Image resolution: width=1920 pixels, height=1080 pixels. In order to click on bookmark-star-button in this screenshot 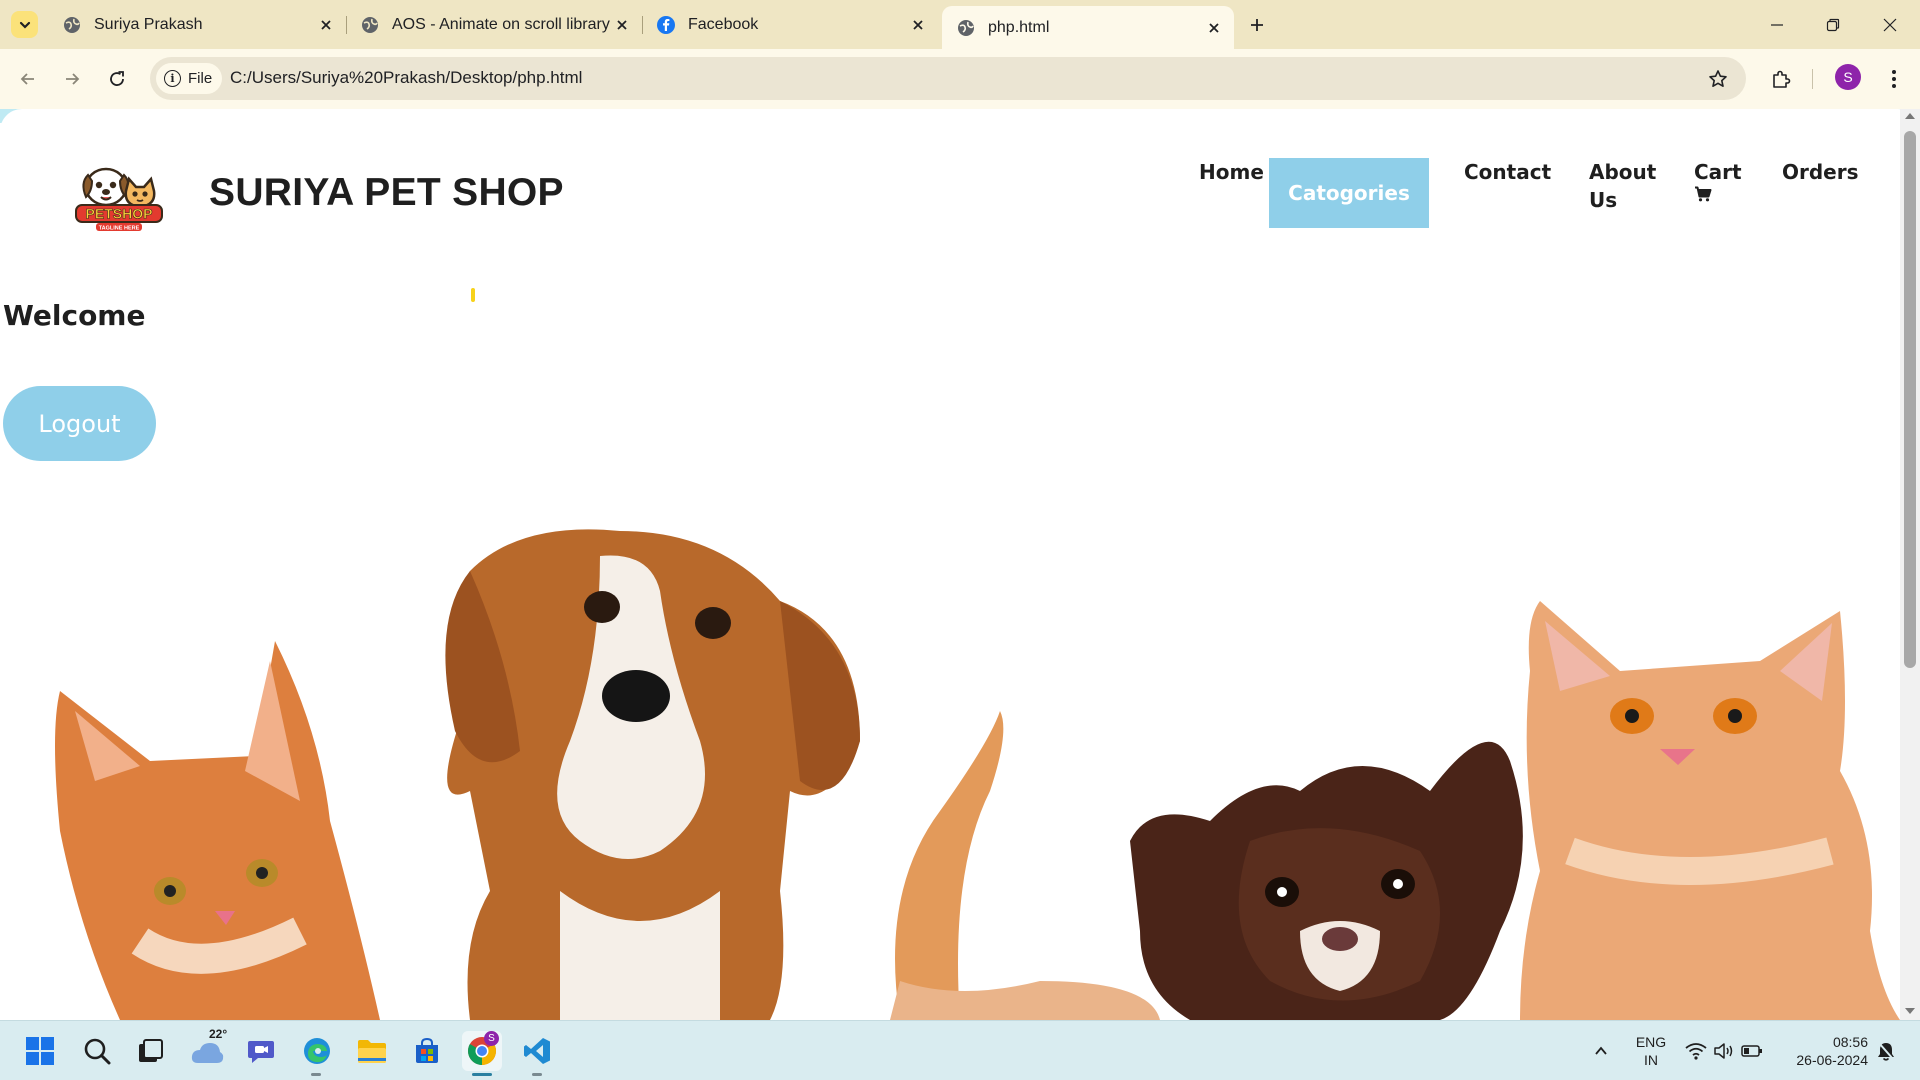, I will do `click(1718, 79)`.